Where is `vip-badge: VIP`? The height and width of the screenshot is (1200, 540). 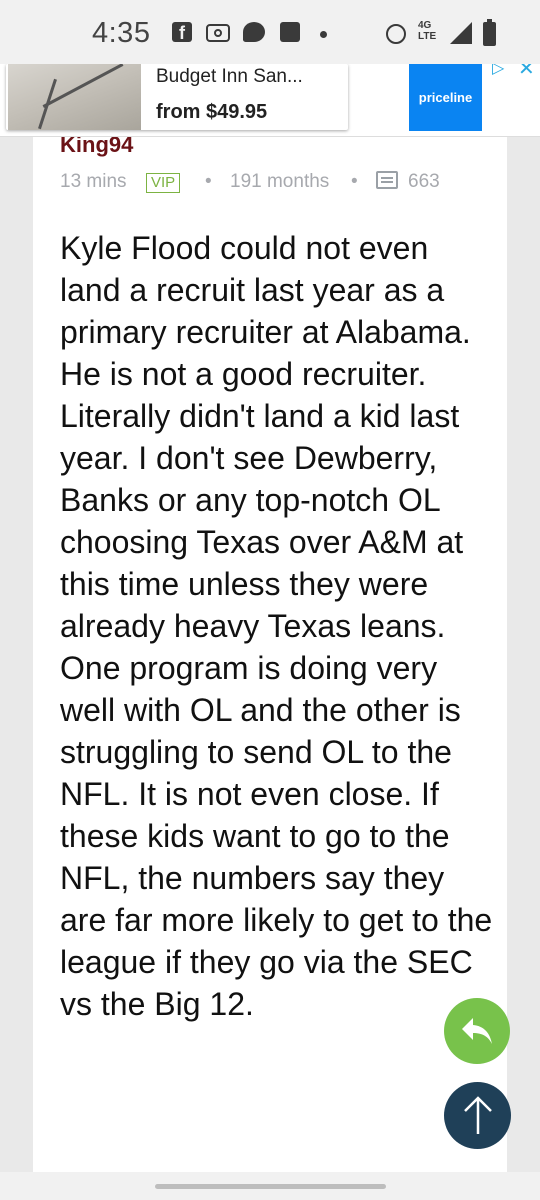
vip-badge: VIP is located at coordinates (163, 183).